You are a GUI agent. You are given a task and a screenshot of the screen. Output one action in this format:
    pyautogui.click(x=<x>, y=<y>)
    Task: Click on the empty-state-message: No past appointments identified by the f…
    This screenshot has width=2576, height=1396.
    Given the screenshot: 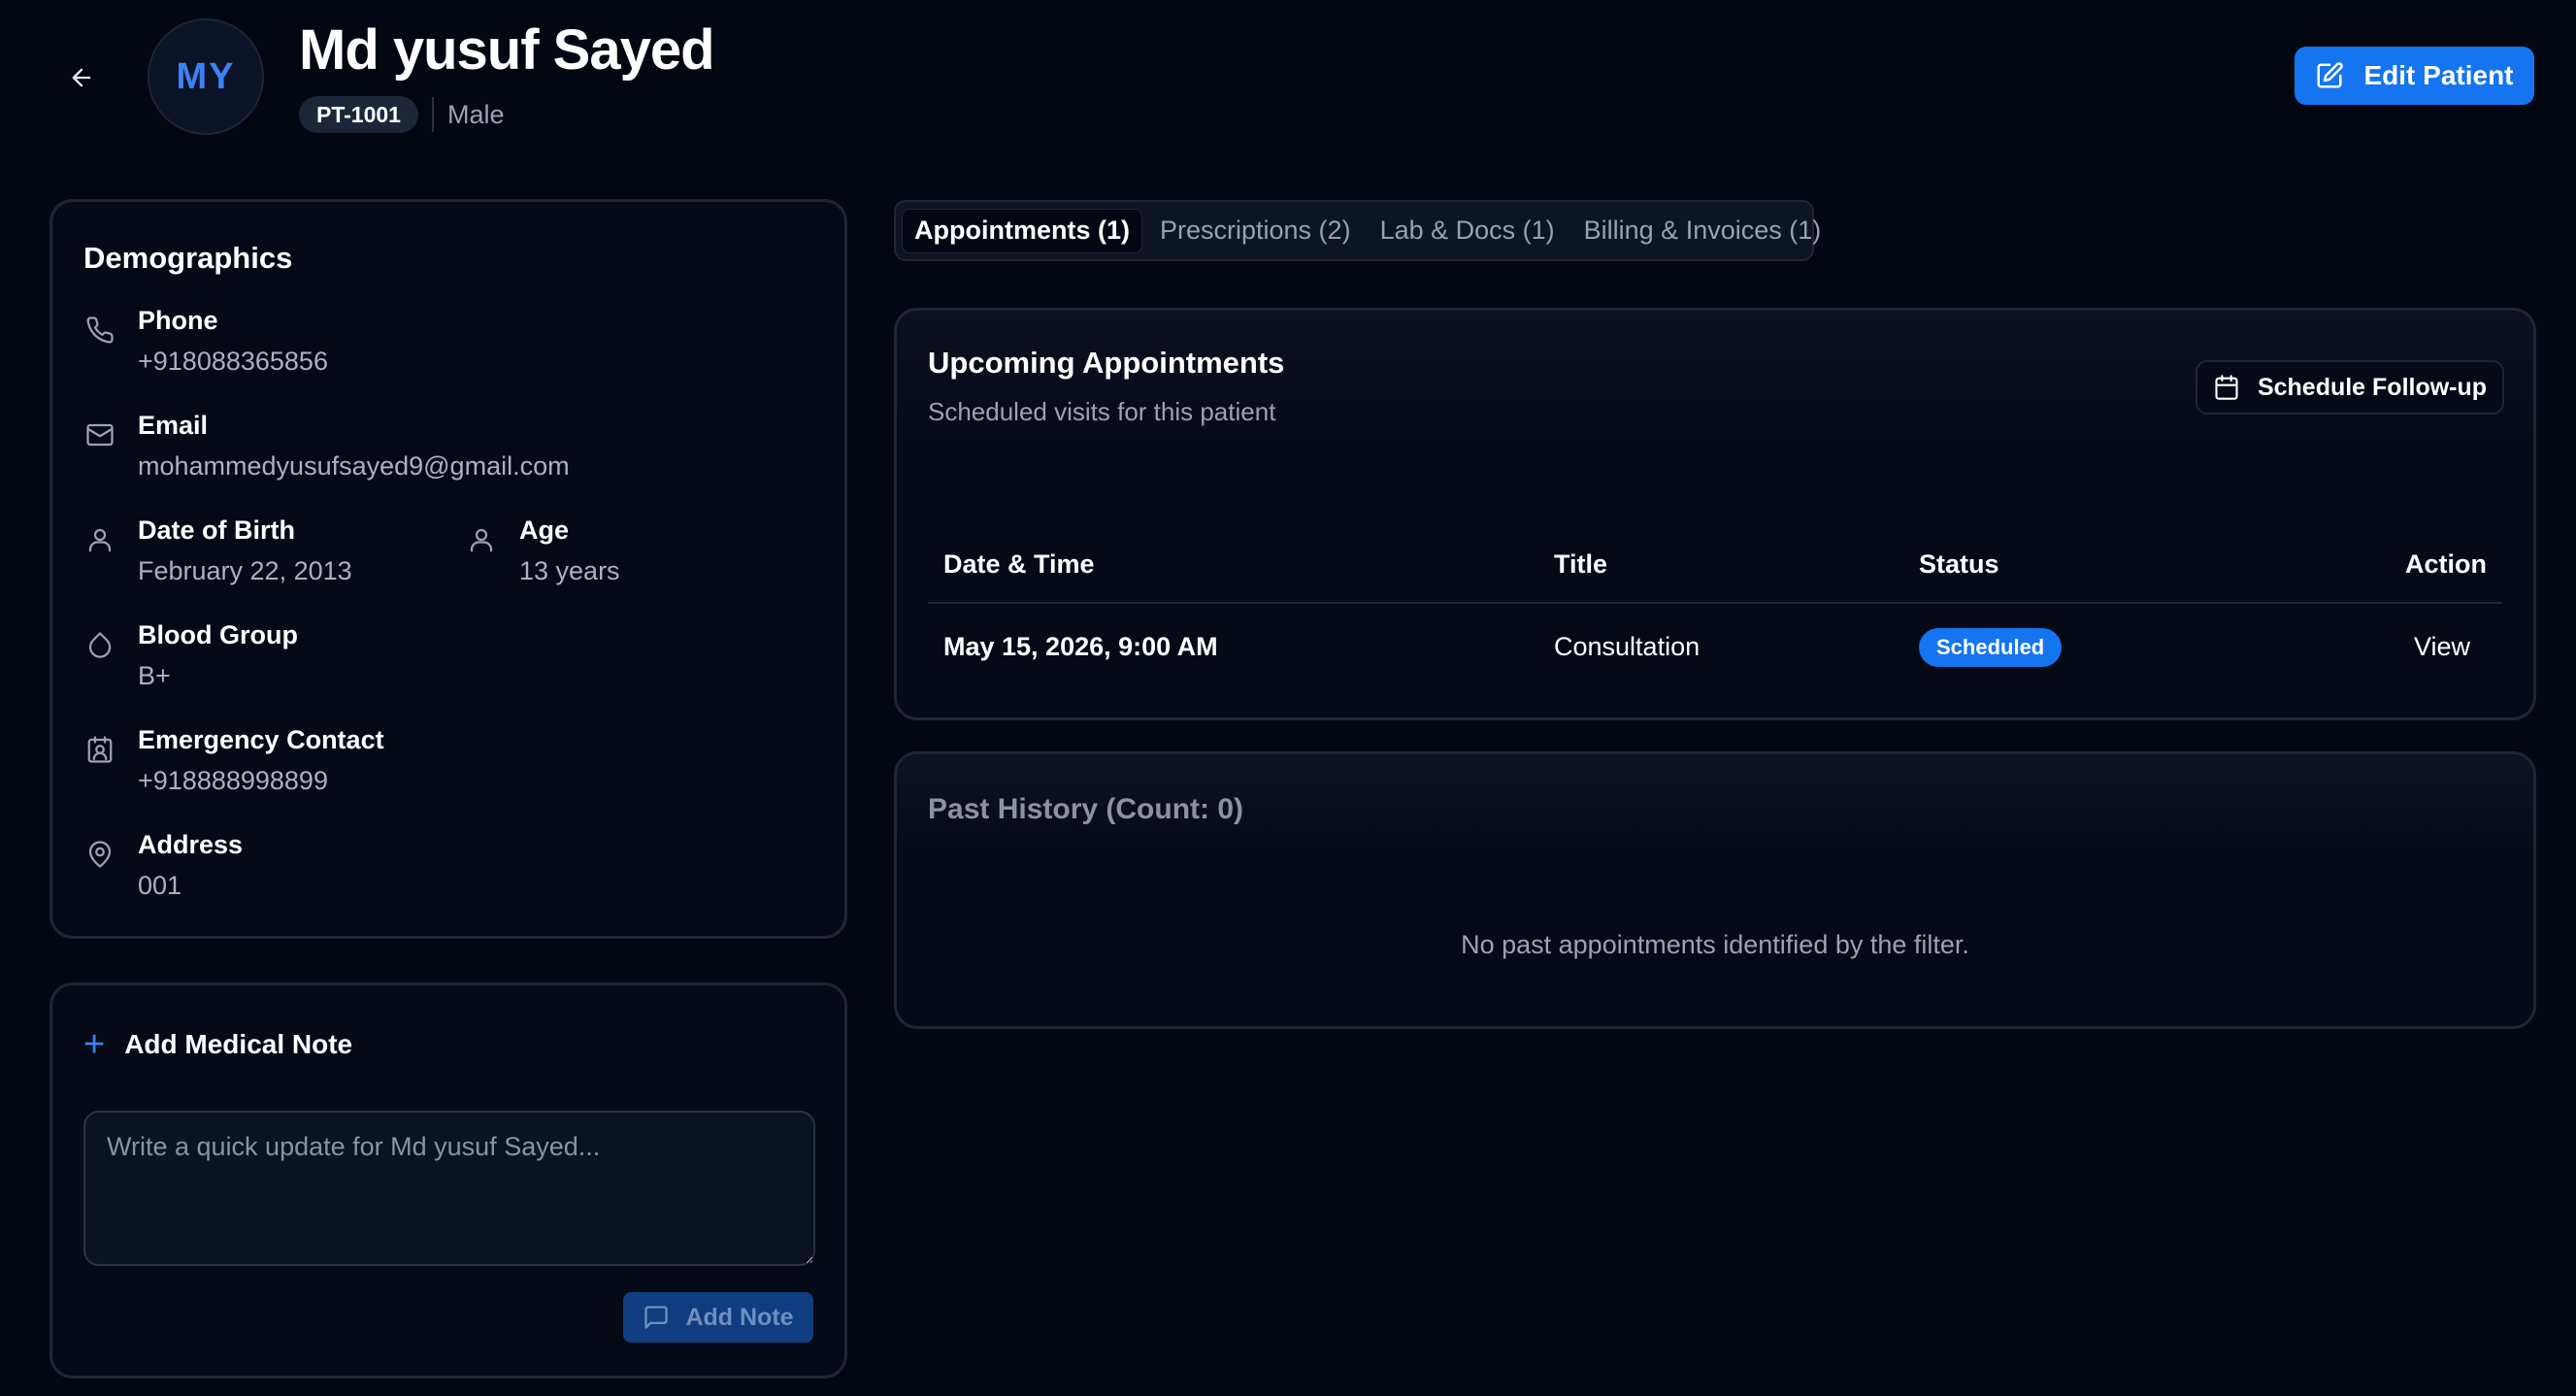 What is the action you would take?
    pyautogui.click(x=1715, y=944)
    